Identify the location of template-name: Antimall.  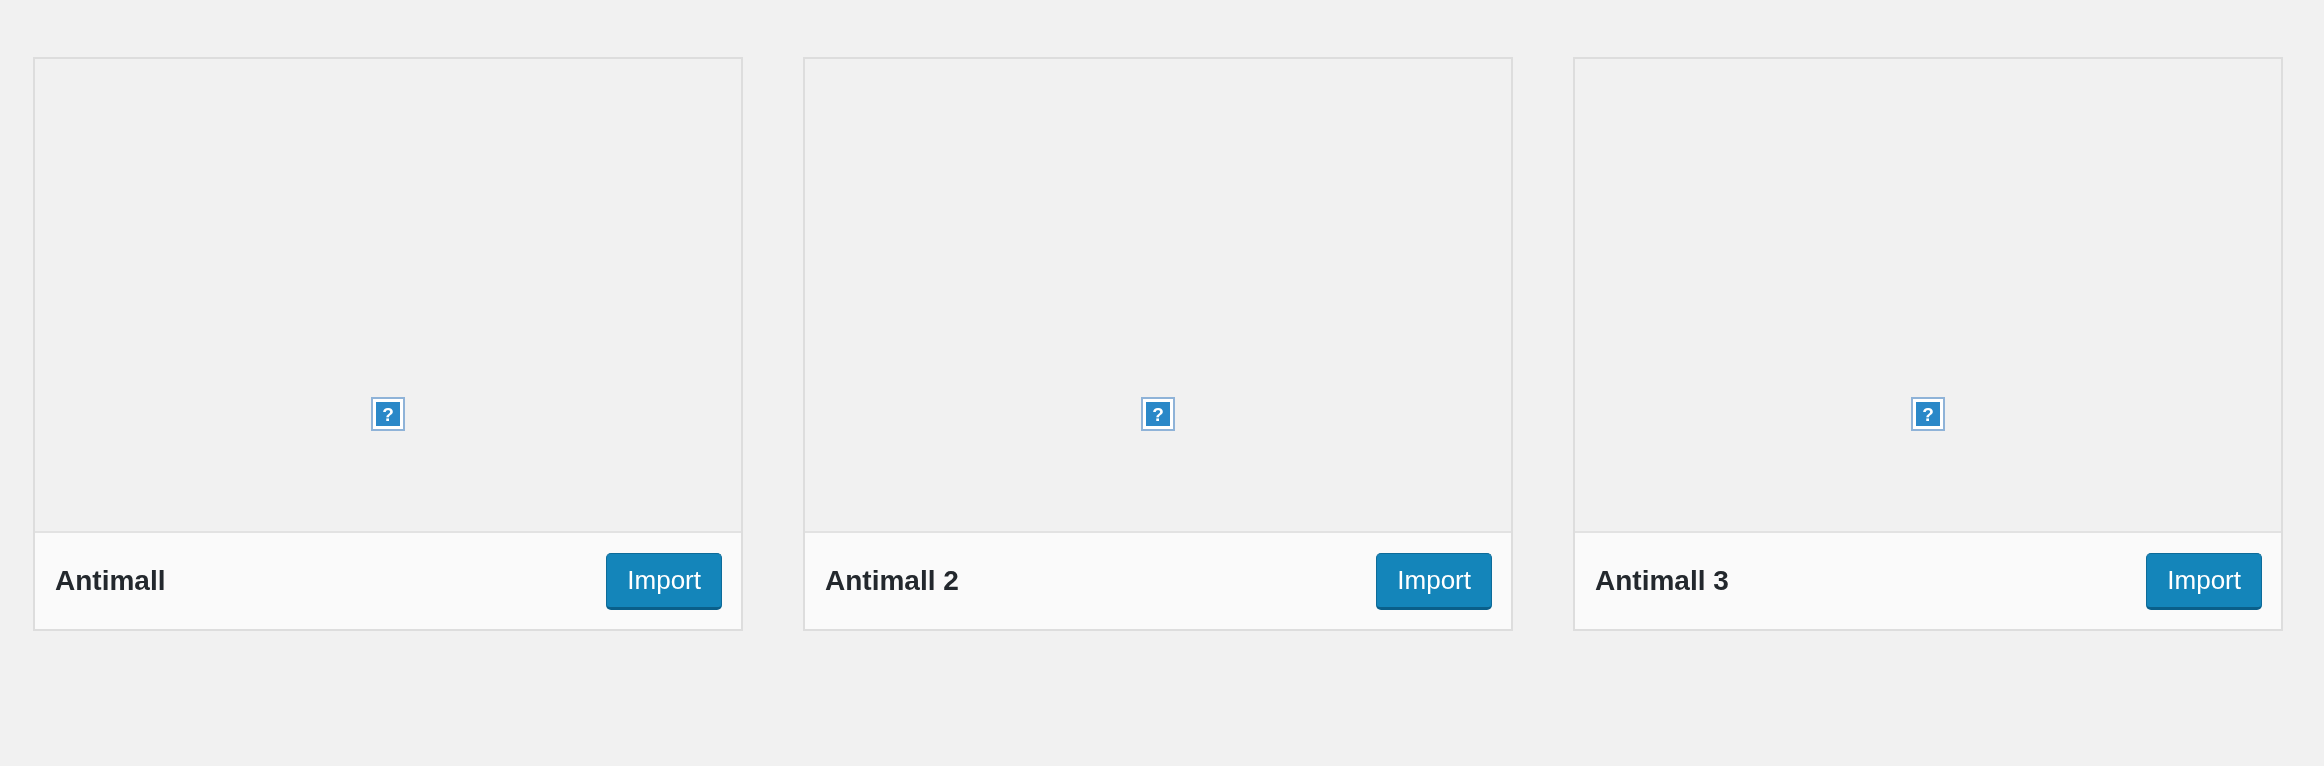
(110, 581).